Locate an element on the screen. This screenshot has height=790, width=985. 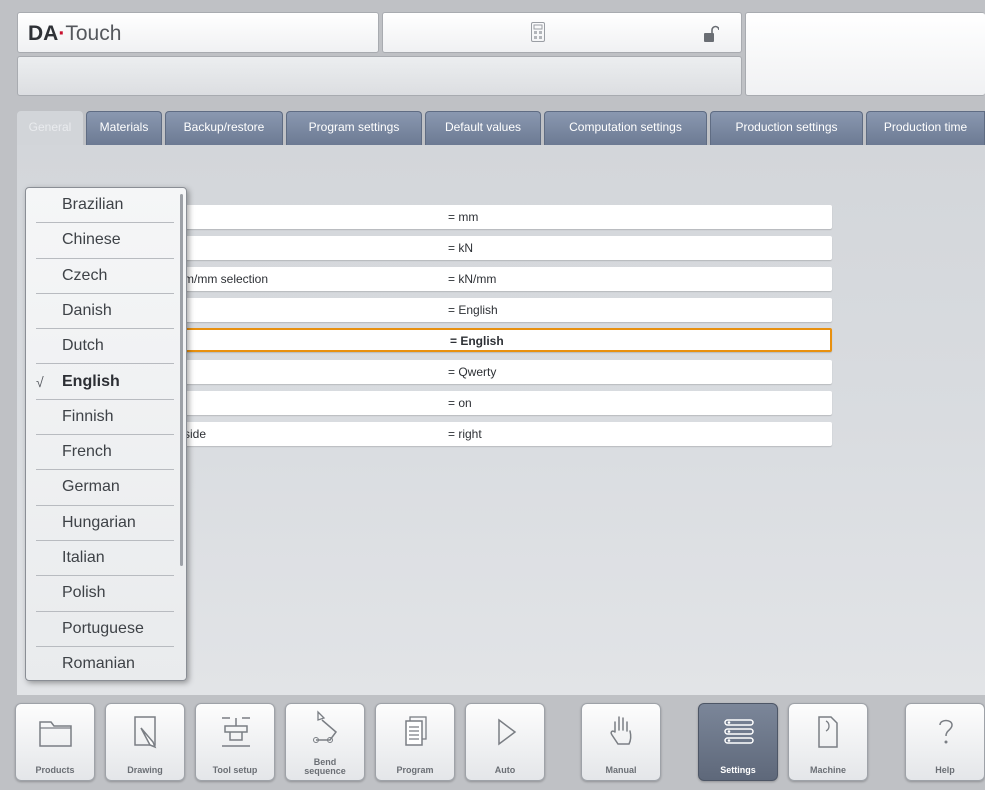
app-logo: DA·Touch is located at coordinates (75, 33).